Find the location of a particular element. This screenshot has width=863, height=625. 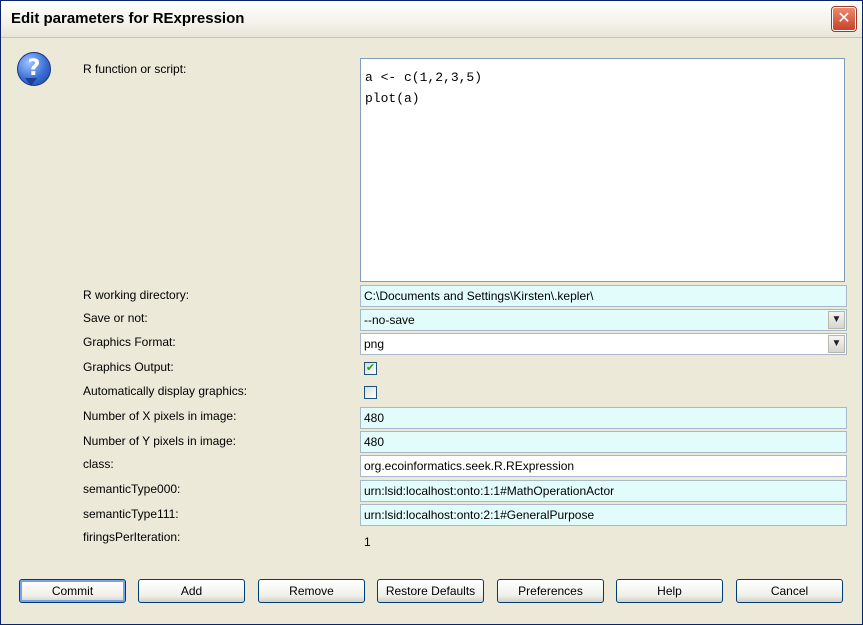

y-pixels-label: Number of Y pixels in image: is located at coordinates (159, 441).